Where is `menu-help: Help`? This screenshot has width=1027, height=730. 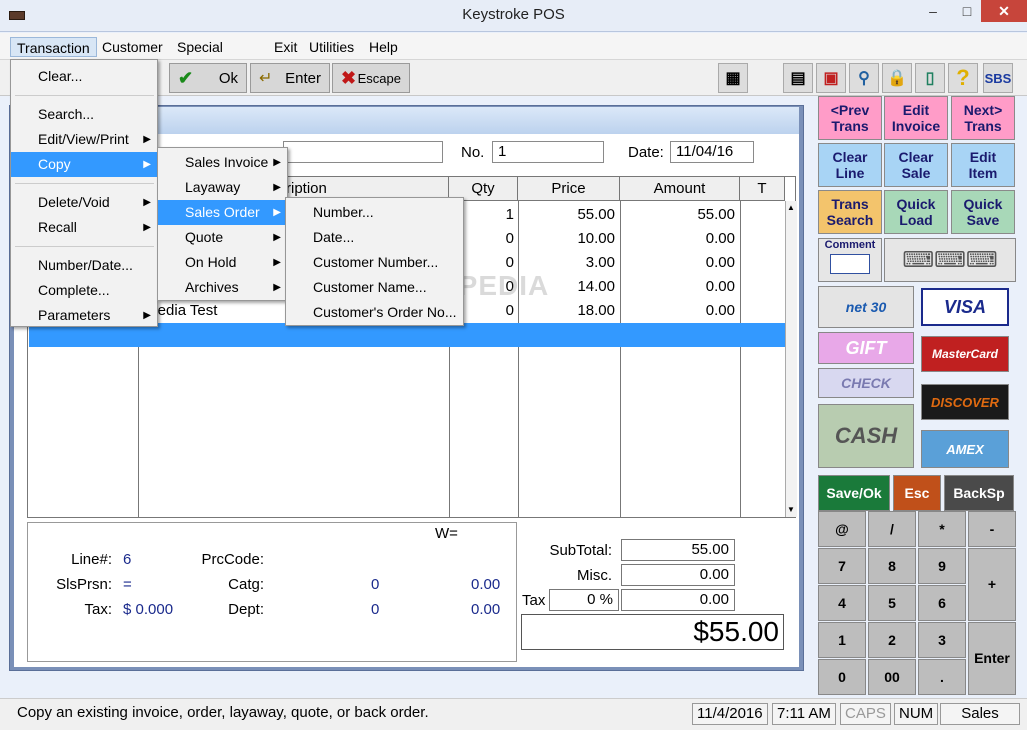 menu-help: Help is located at coordinates (383, 47).